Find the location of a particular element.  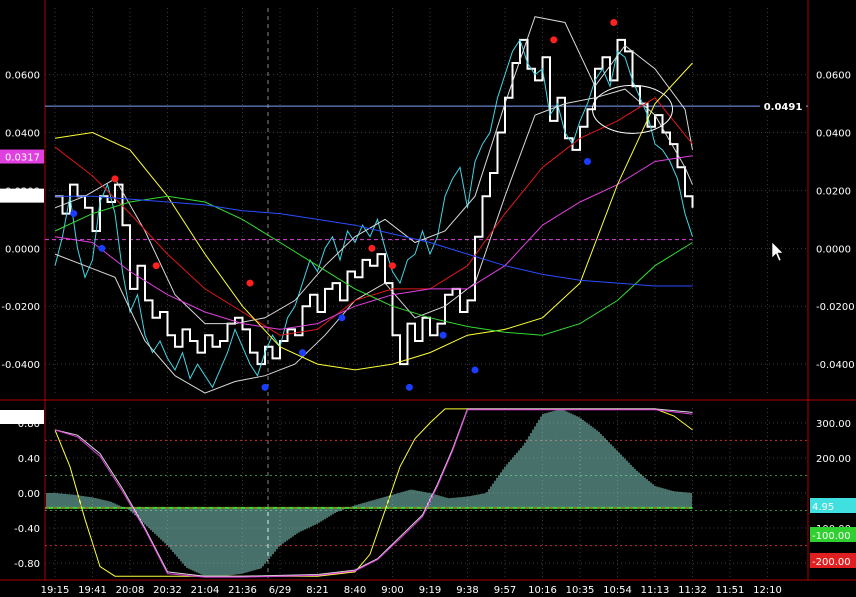

x-tick-label: 9:00 is located at coordinates (392, 590).